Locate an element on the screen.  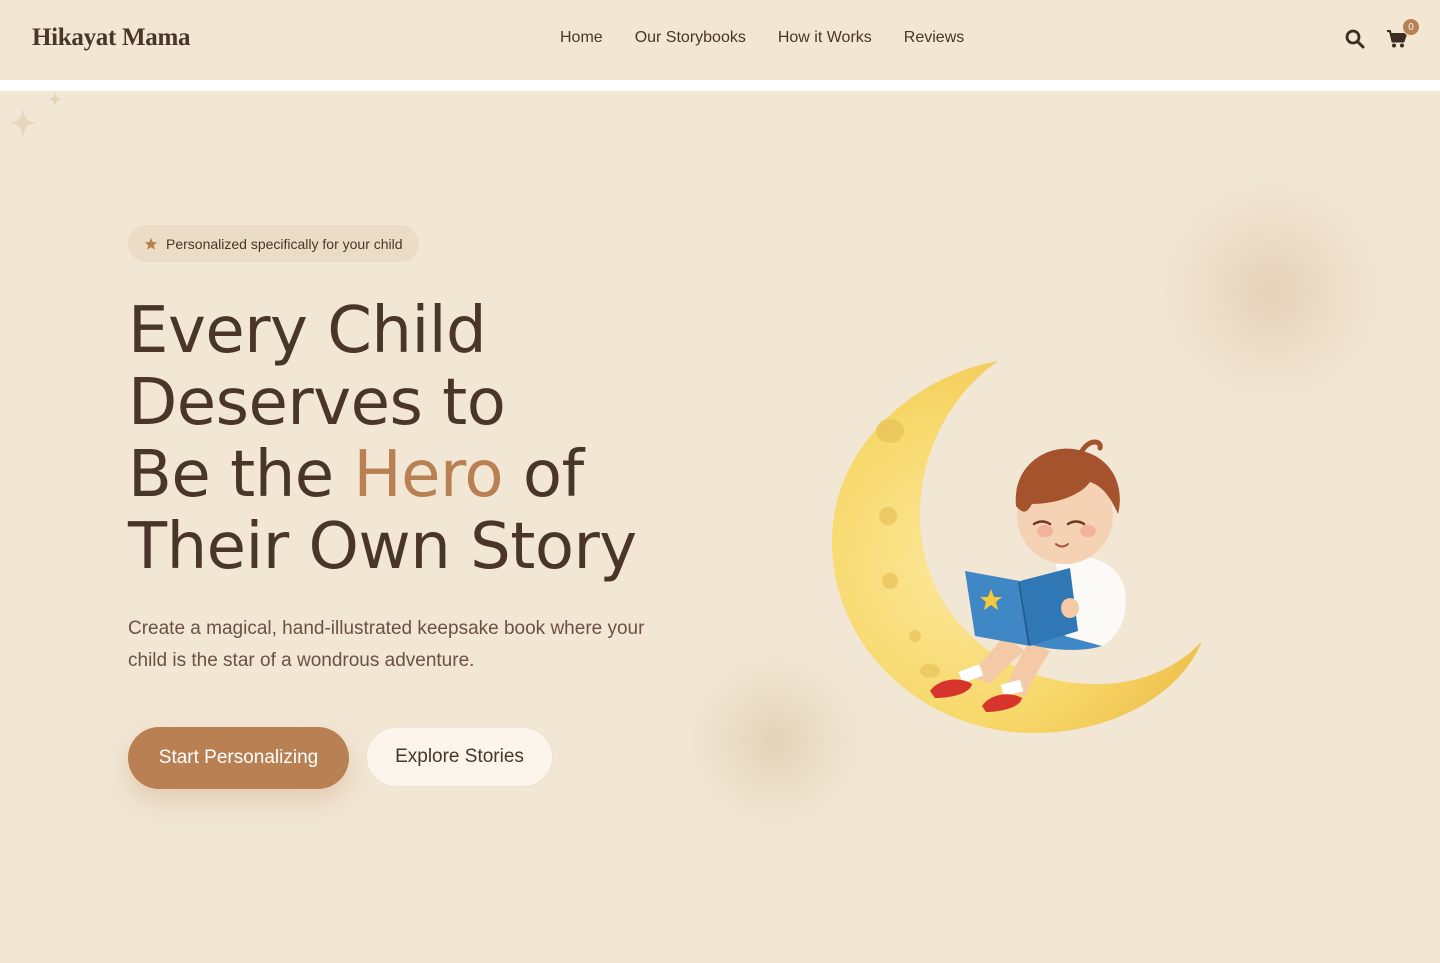
headline-accent-word: Hero is located at coordinates (428, 475).